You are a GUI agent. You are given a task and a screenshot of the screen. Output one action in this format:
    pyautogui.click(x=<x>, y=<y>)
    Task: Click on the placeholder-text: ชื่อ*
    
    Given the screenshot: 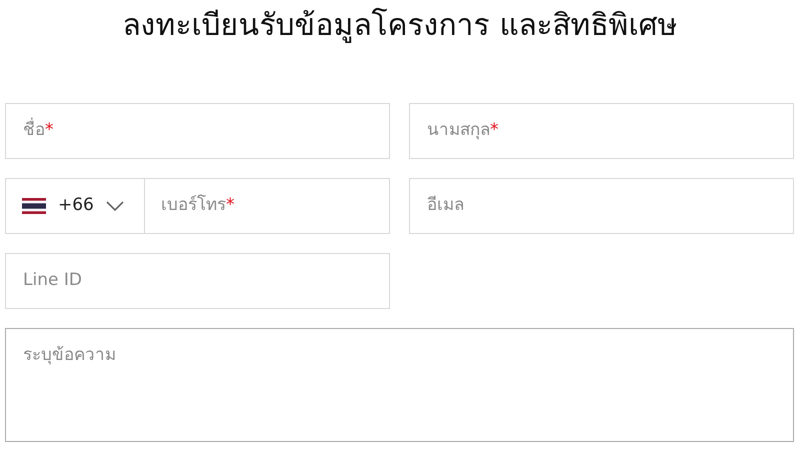 What is the action you would take?
    pyautogui.click(x=38, y=131)
    